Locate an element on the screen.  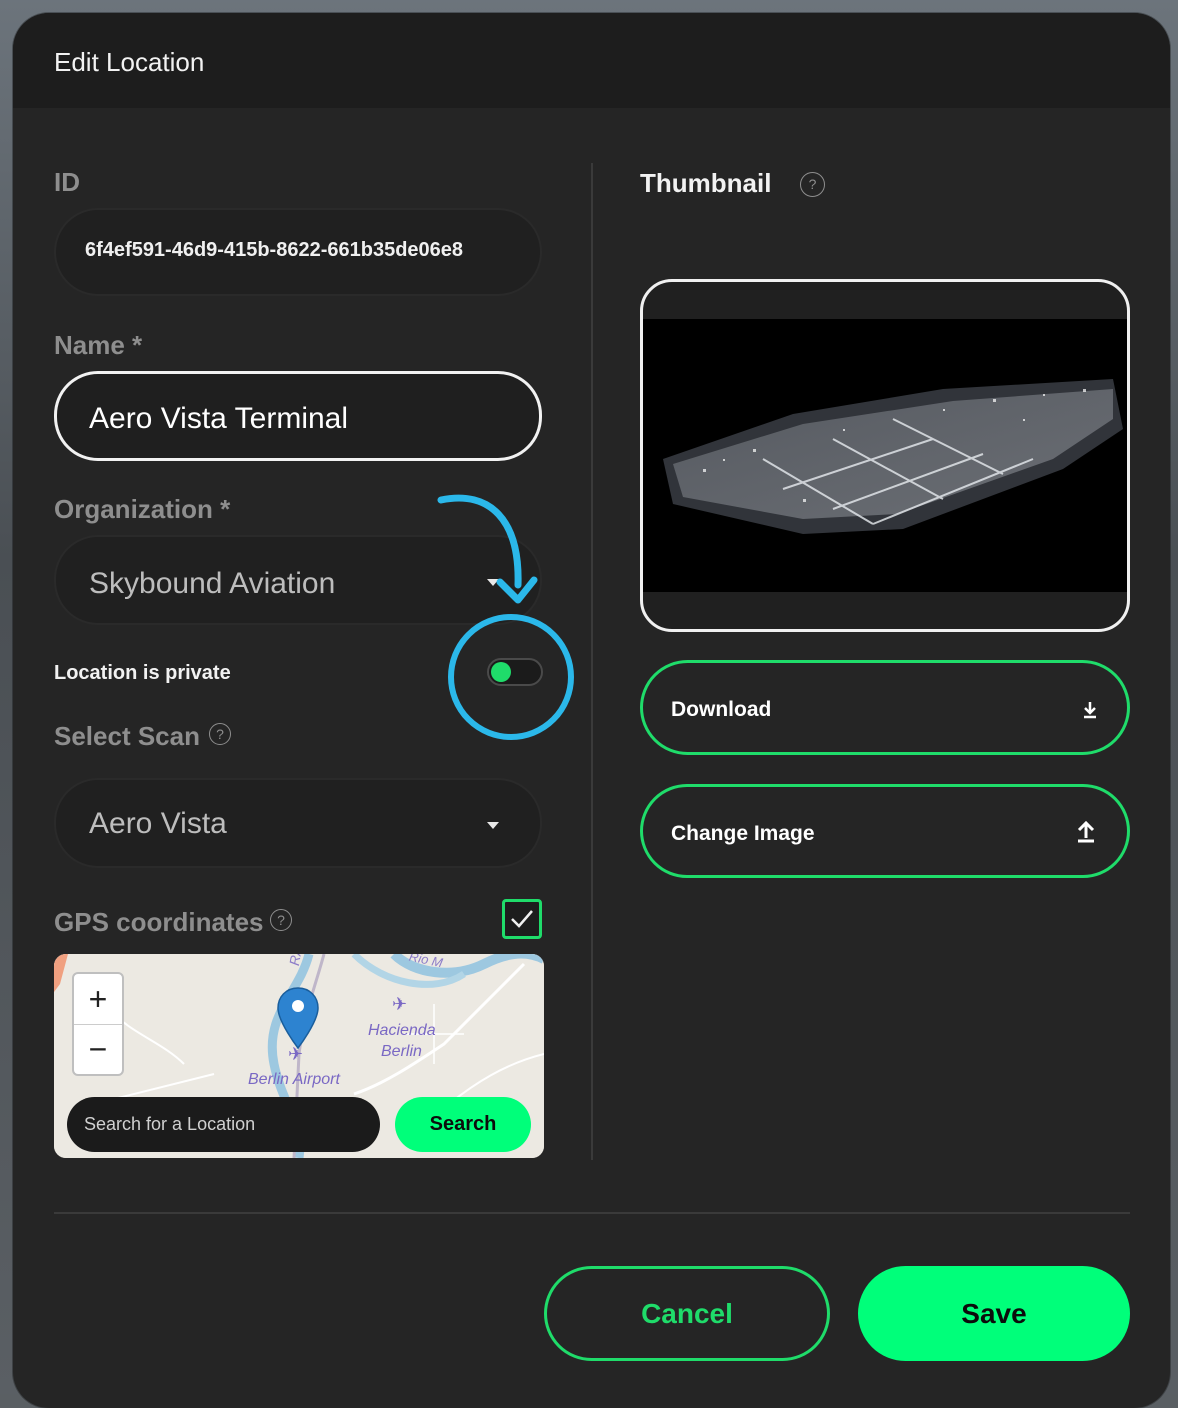
private-toggle is located at coordinates (515, 672).